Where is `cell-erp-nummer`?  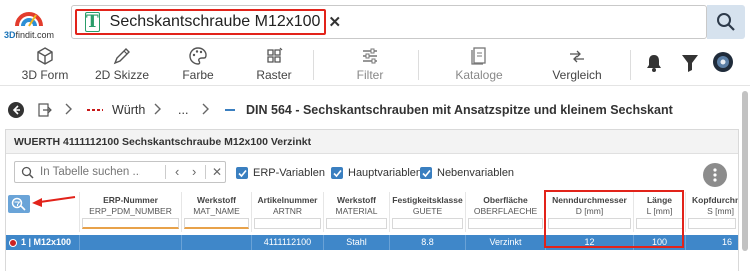
cell-erp-nummer is located at coordinates (130, 242).